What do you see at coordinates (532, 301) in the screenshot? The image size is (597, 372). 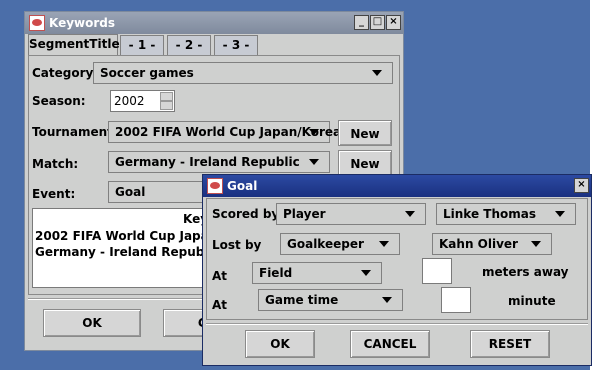 I see `minute-unit-label: minute` at bounding box center [532, 301].